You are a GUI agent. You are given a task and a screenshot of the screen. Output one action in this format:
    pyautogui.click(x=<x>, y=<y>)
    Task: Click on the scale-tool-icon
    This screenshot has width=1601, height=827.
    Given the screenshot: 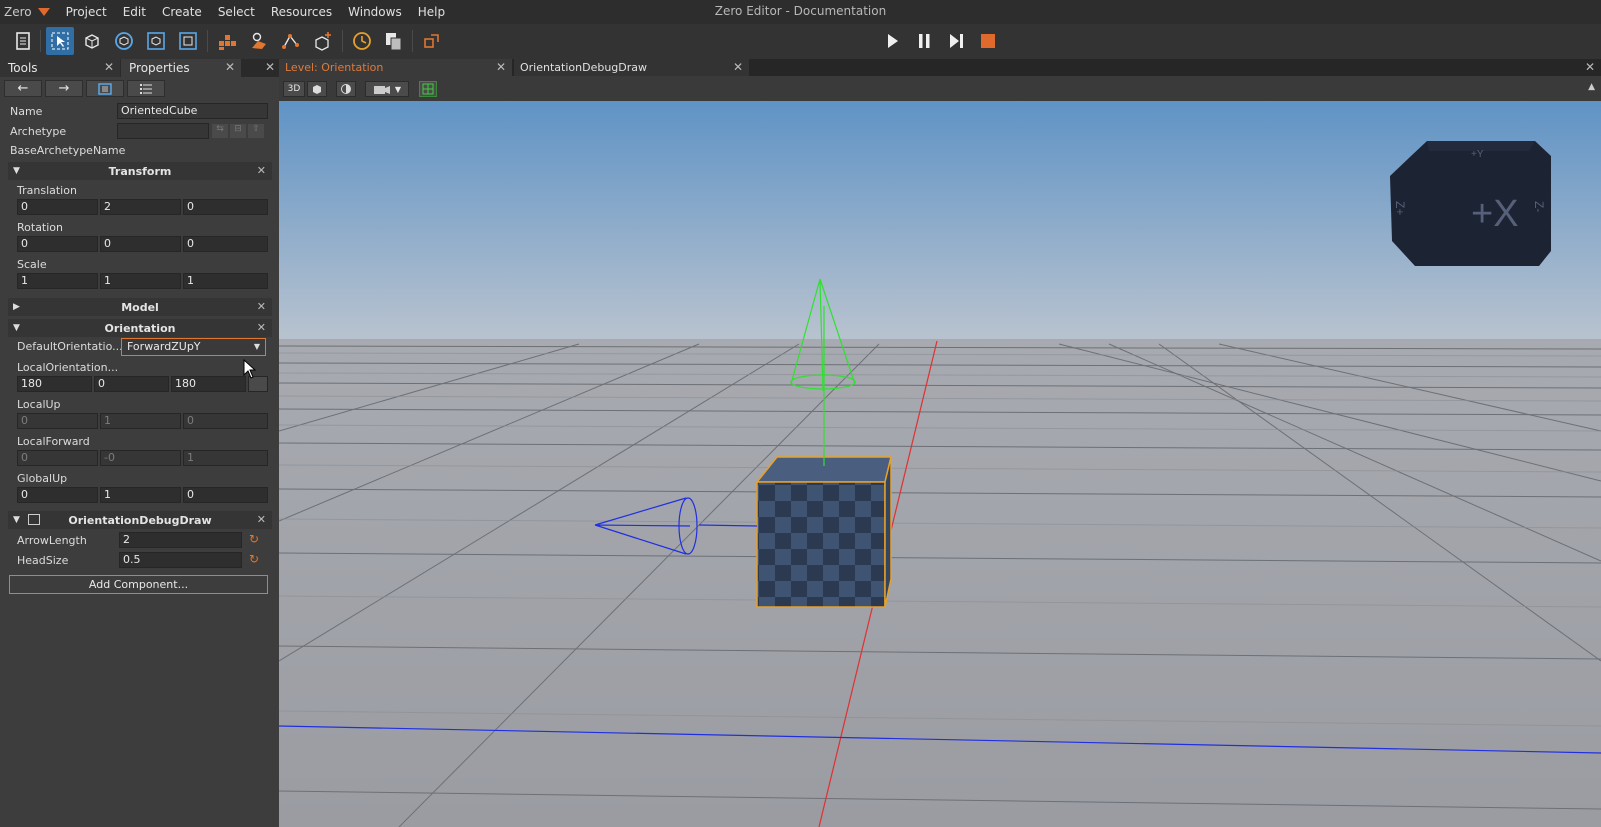 What is the action you would take?
    pyautogui.click(x=156, y=41)
    